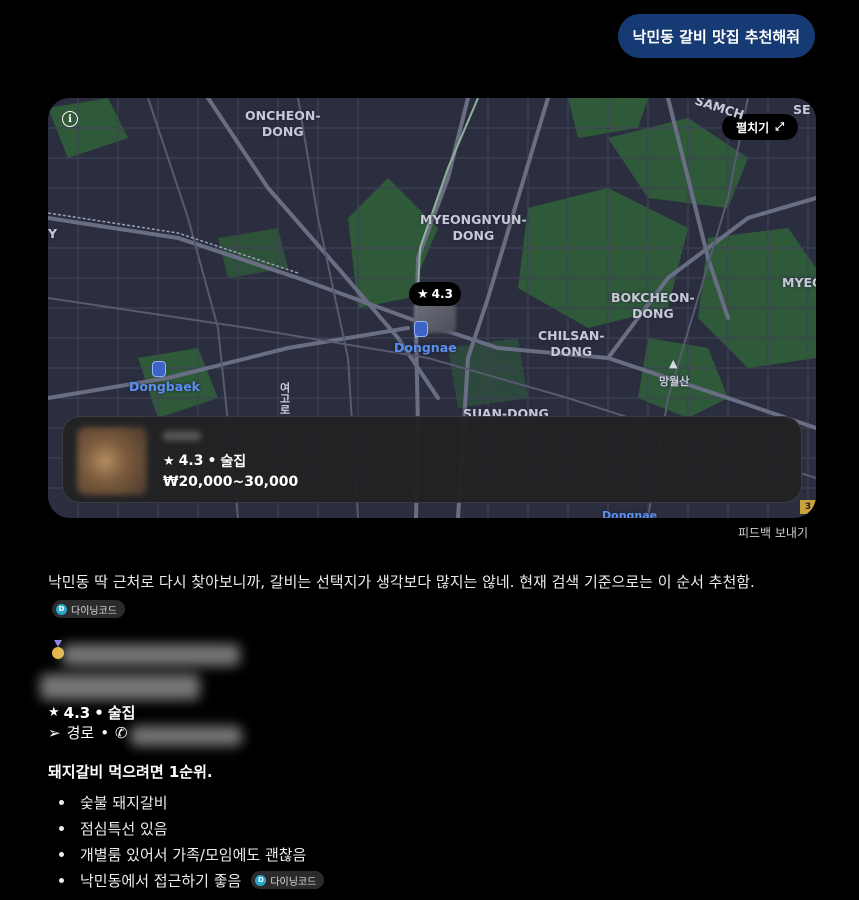 Image resolution: width=859 pixels, height=900 pixels. I want to click on info-icon: i, so click(70, 119).